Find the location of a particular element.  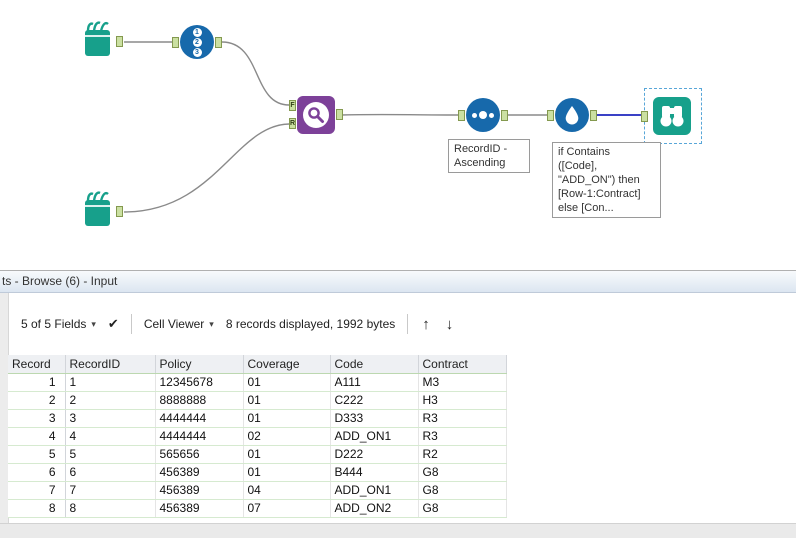

data-cell: 02 is located at coordinates (287, 436).